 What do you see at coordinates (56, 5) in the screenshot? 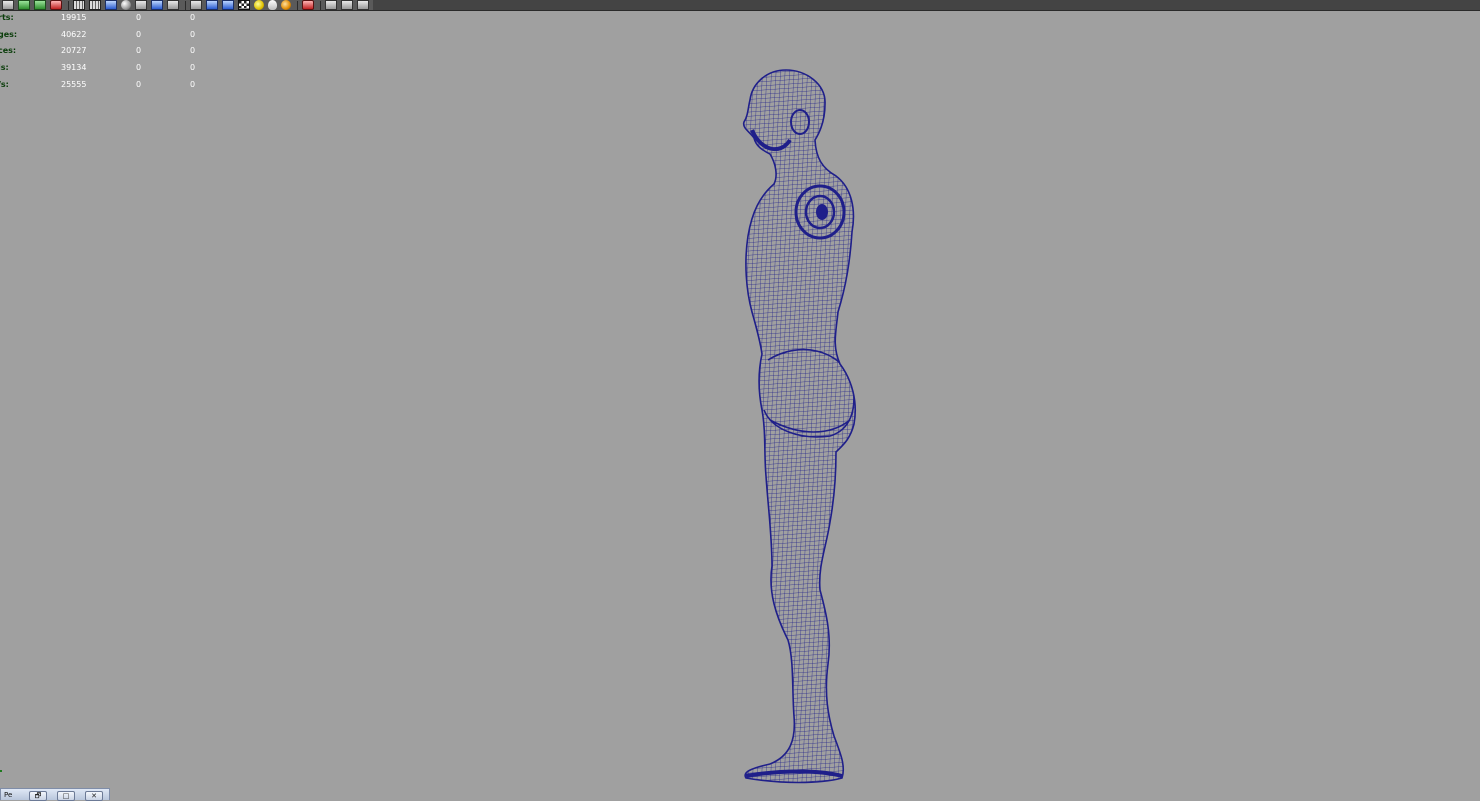
I see `select-icon` at bounding box center [56, 5].